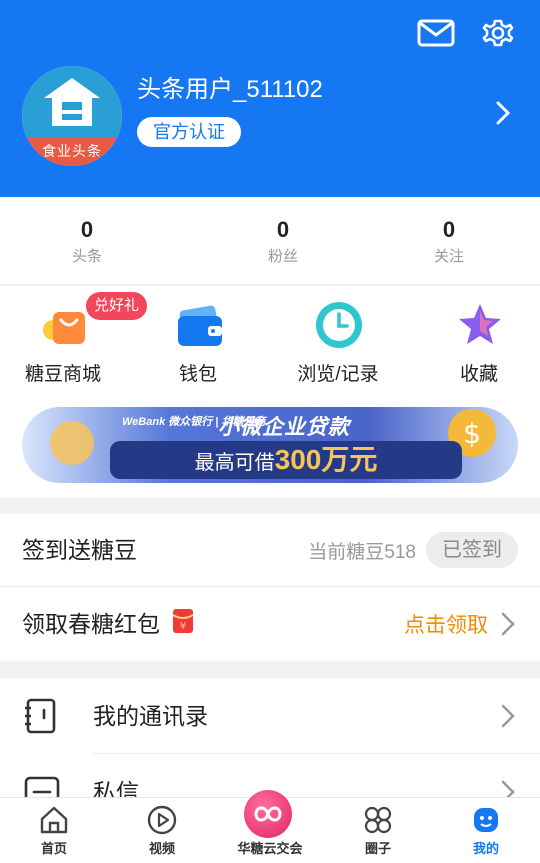 This screenshot has height=863, width=540. What do you see at coordinates (284, 427) in the screenshot?
I see `banner-title: 小微企业贷款` at bounding box center [284, 427].